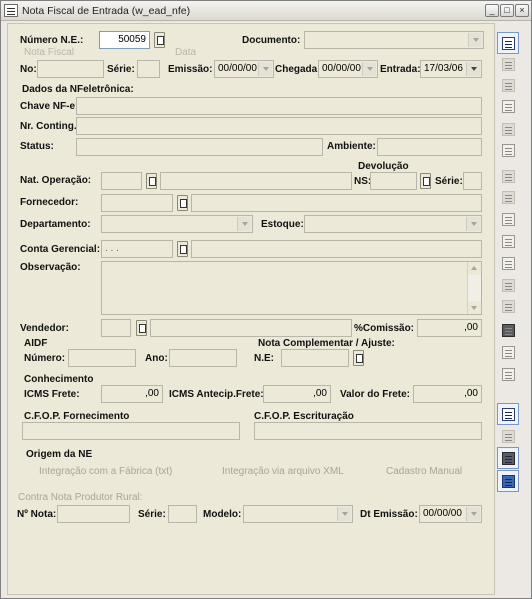 The image size is (532, 599). What do you see at coordinates (137, 249) in the screenshot?
I see `conta-gerencial-code-input: . . .` at bounding box center [137, 249].